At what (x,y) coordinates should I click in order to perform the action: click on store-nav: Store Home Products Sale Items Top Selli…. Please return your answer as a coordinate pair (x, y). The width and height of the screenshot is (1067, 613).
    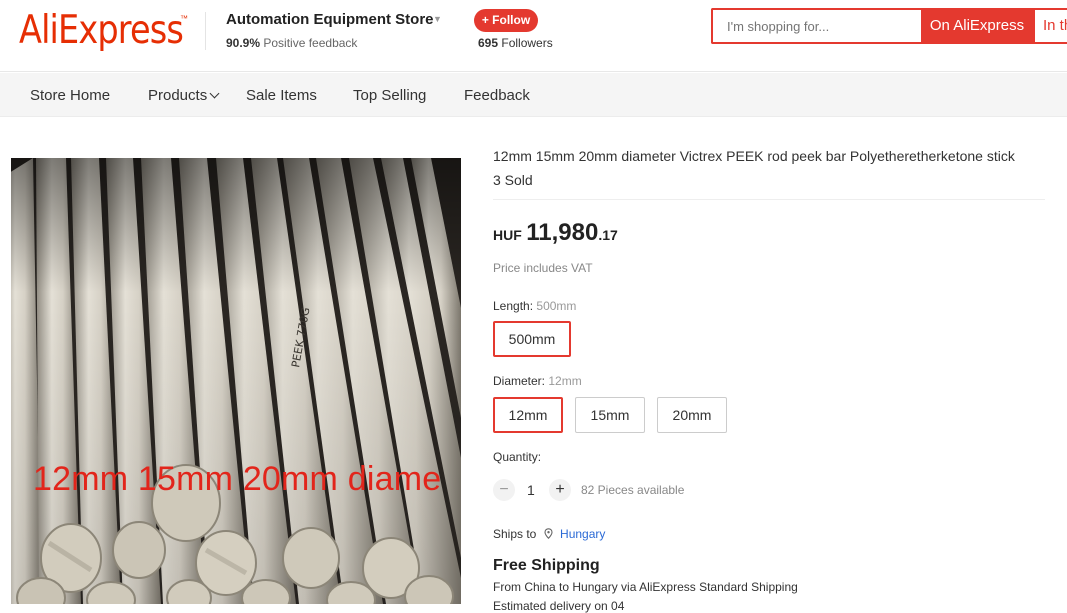
    Looking at the image, I should click on (533, 95).